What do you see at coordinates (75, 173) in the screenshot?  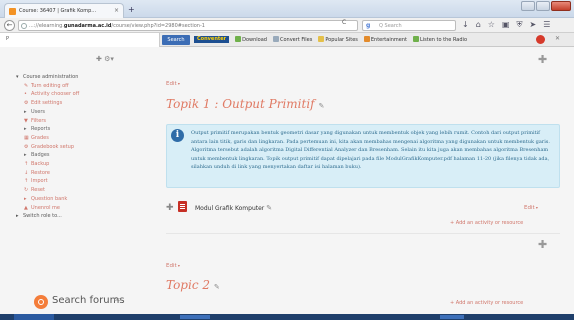 I see `admin-item-restore: ↓ Restore` at bounding box center [75, 173].